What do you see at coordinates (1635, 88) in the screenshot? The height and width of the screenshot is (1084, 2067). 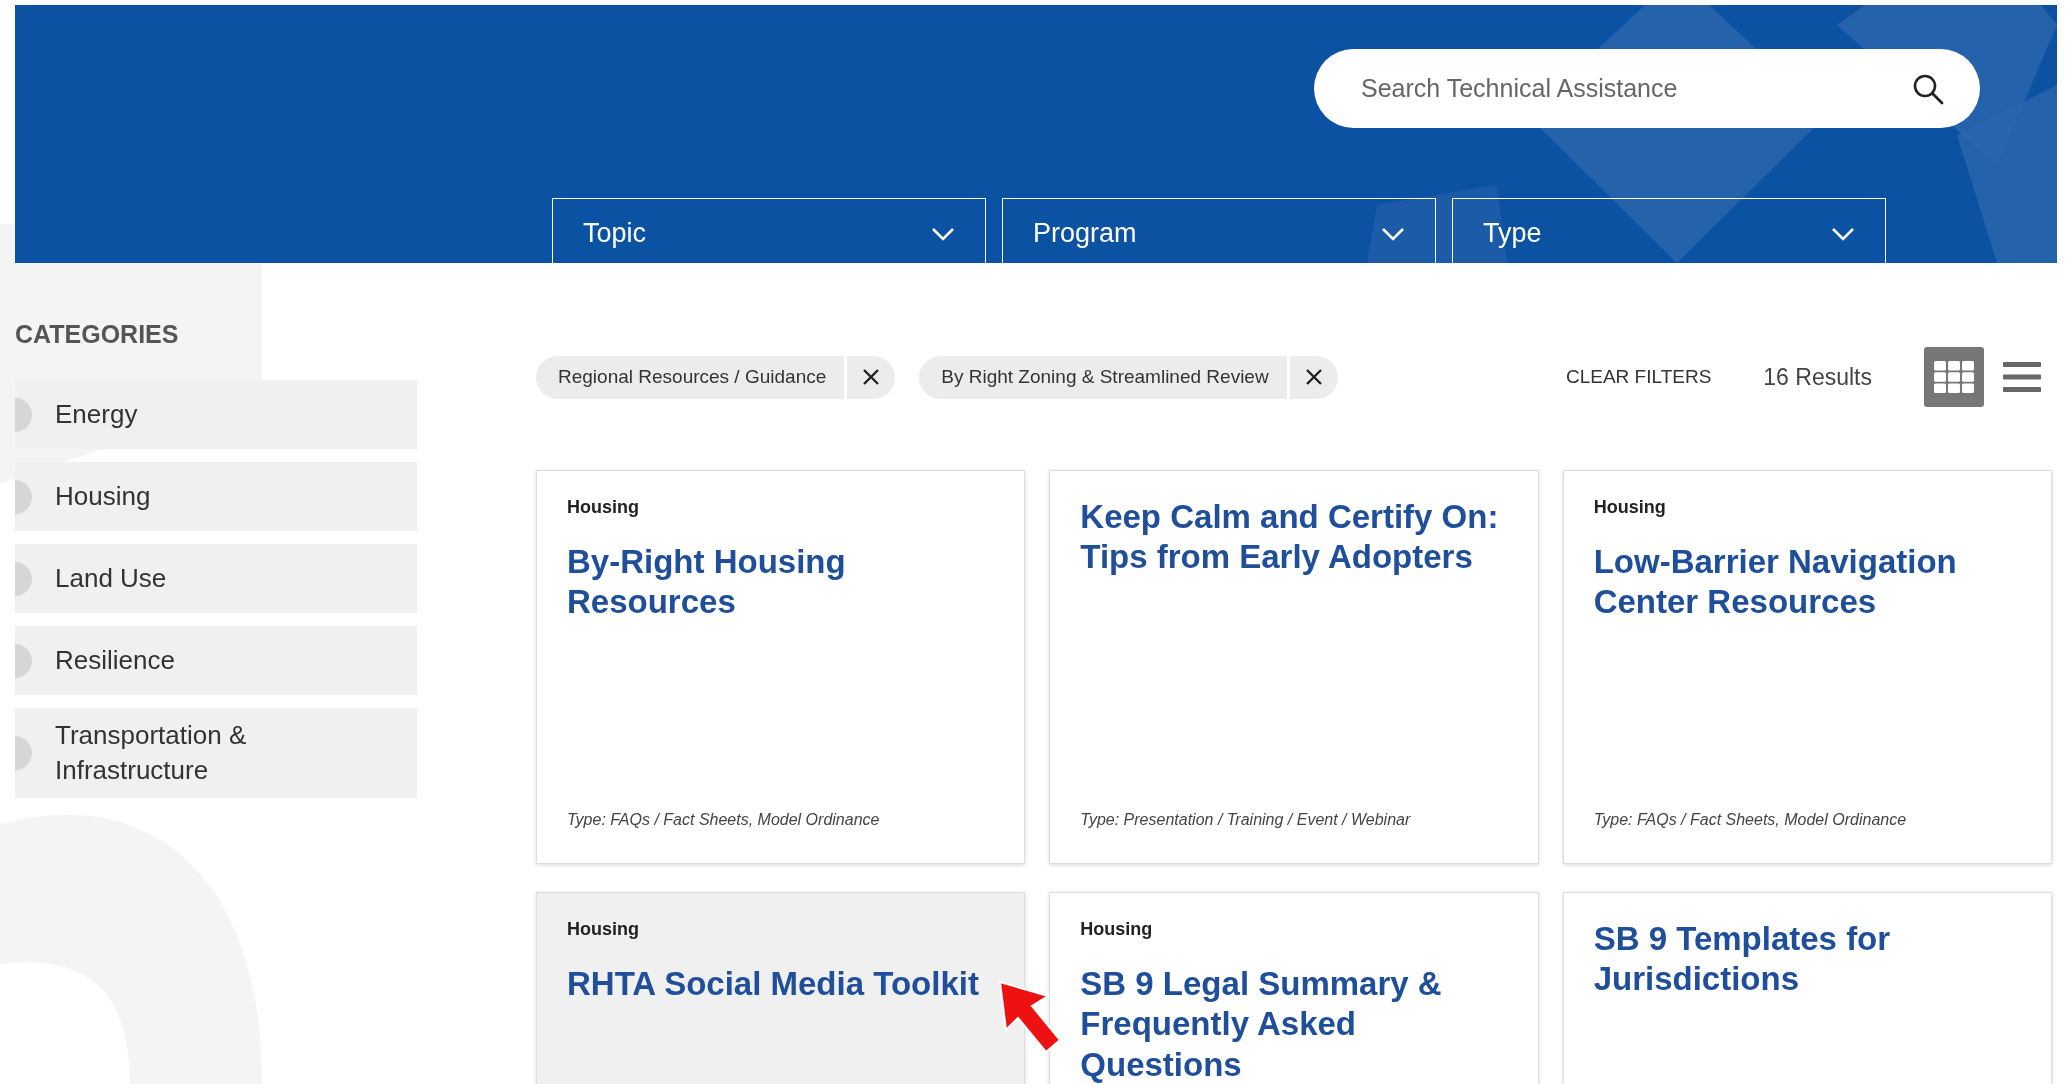 I see `search-input: Search Technical Assistance` at bounding box center [1635, 88].